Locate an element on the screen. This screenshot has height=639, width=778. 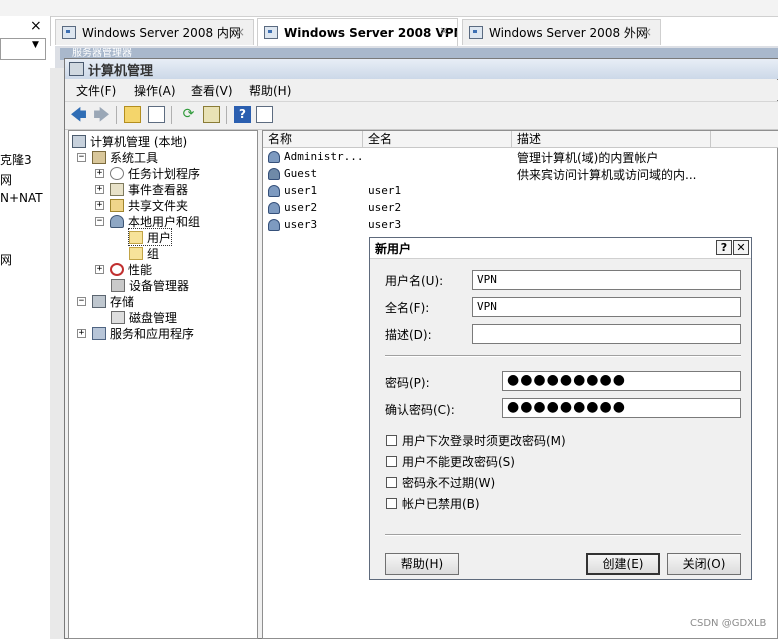
checkbox-label: 用户下次登录时须更改密码(M) is located at coordinates (484, 441).